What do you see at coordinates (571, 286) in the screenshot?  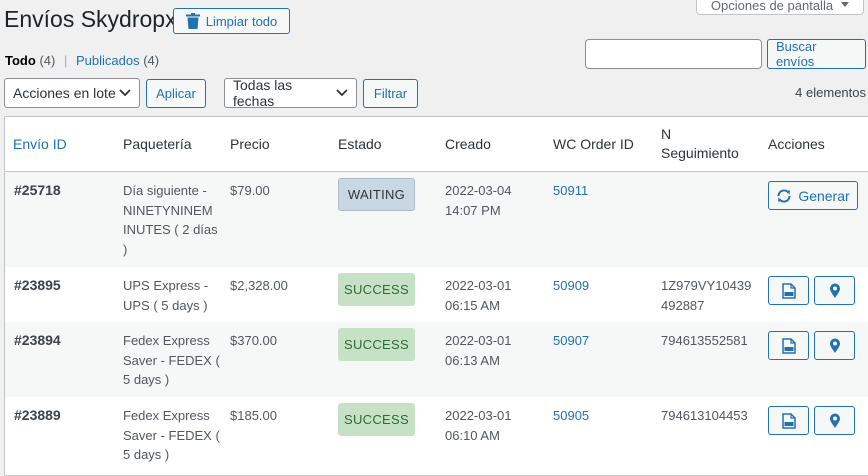 I see `order-link: 50909` at bounding box center [571, 286].